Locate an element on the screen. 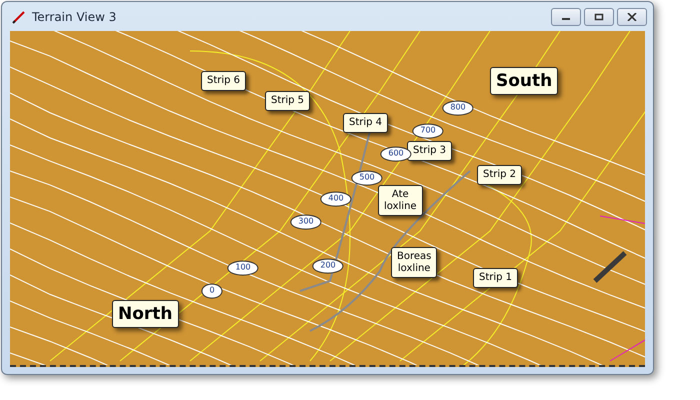 The height and width of the screenshot is (400, 700). close-icon is located at coordinates (632, 16).